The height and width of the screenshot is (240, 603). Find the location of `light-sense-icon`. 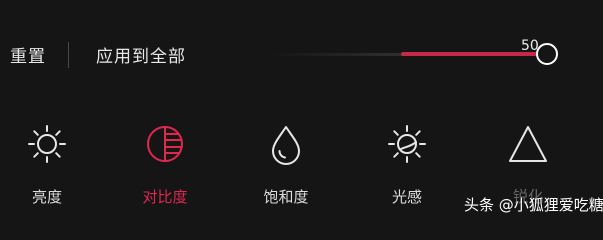

light-sense-icon is located at coordinates (407, 144).